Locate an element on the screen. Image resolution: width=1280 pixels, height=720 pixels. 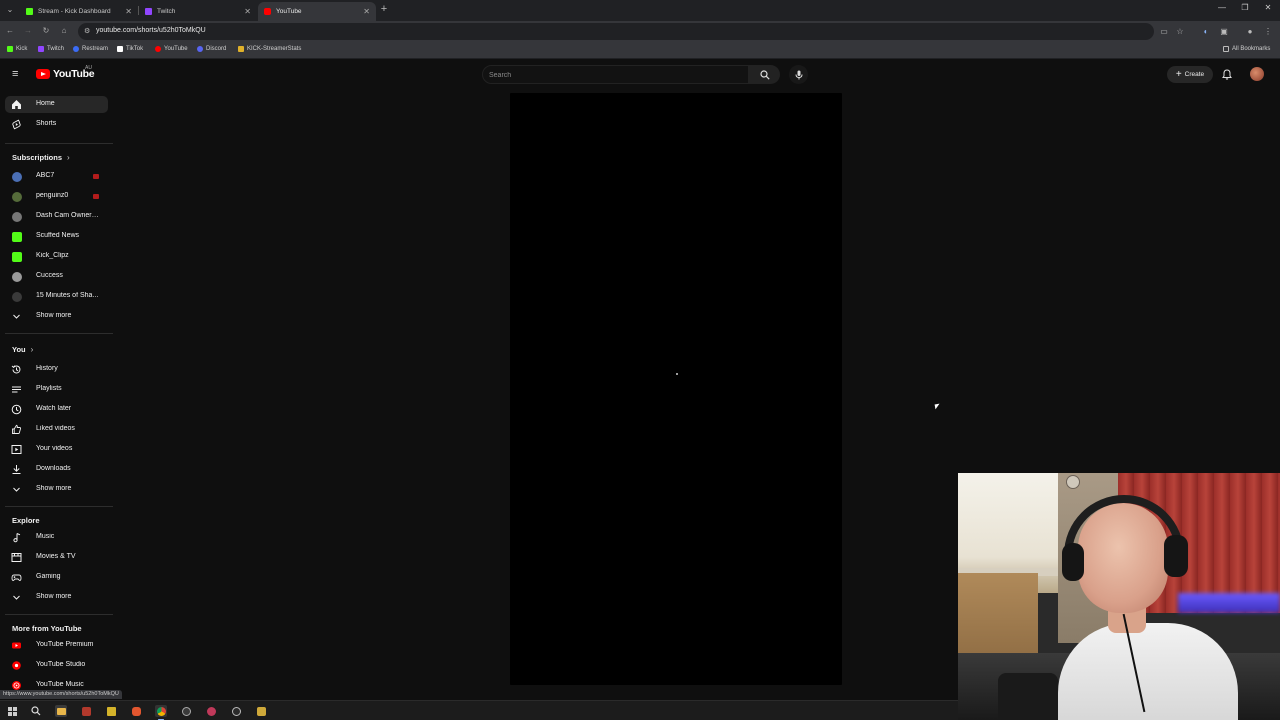
tab-kick-dashboard: Stream - Kick Dashboard ✕ is located at coordinates (79, 11).